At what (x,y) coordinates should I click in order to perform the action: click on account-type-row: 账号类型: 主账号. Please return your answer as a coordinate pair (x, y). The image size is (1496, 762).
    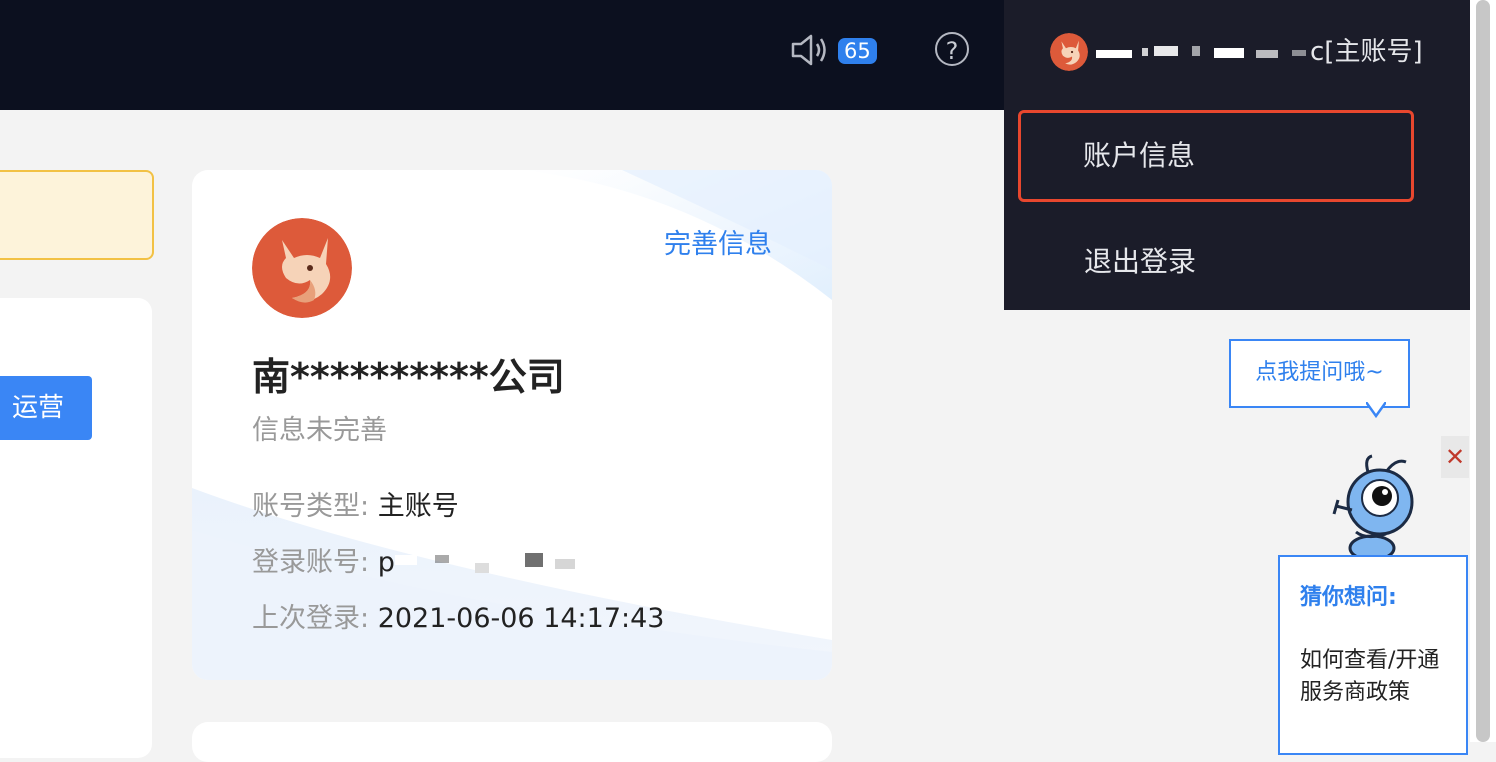
    Looking at the image, I should click on (355, 503).